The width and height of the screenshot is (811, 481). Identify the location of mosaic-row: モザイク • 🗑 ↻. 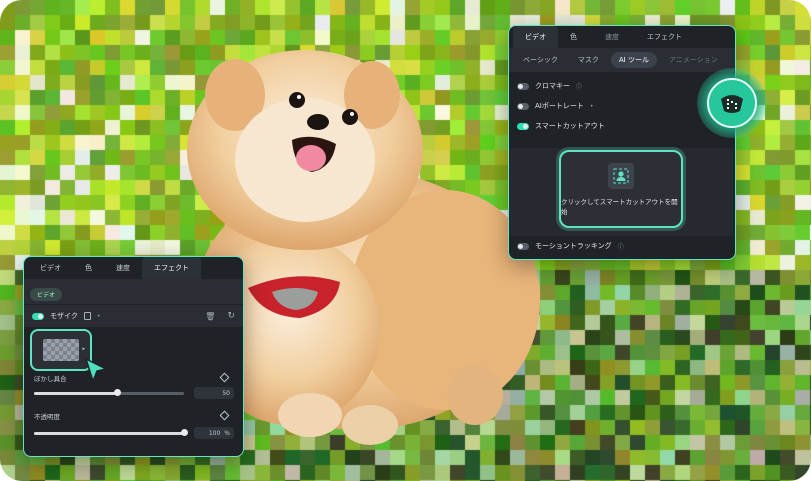
(133, 316).